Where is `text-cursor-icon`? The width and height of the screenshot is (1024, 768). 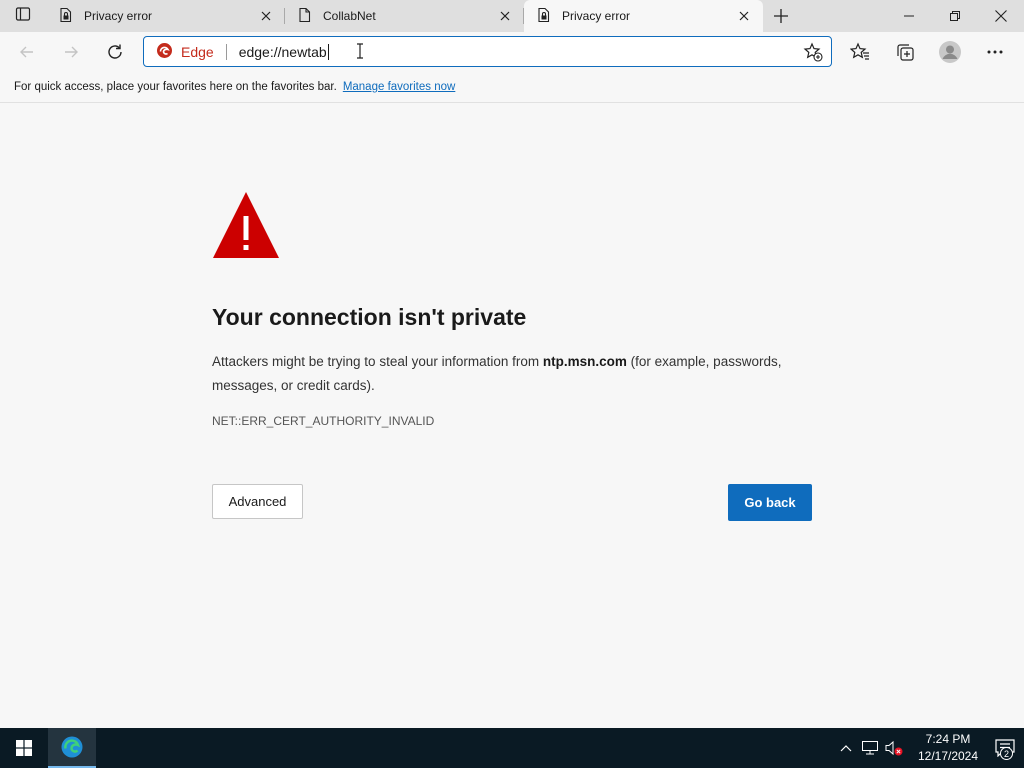
text-cursor-icon is located at coordinates (360, 53).